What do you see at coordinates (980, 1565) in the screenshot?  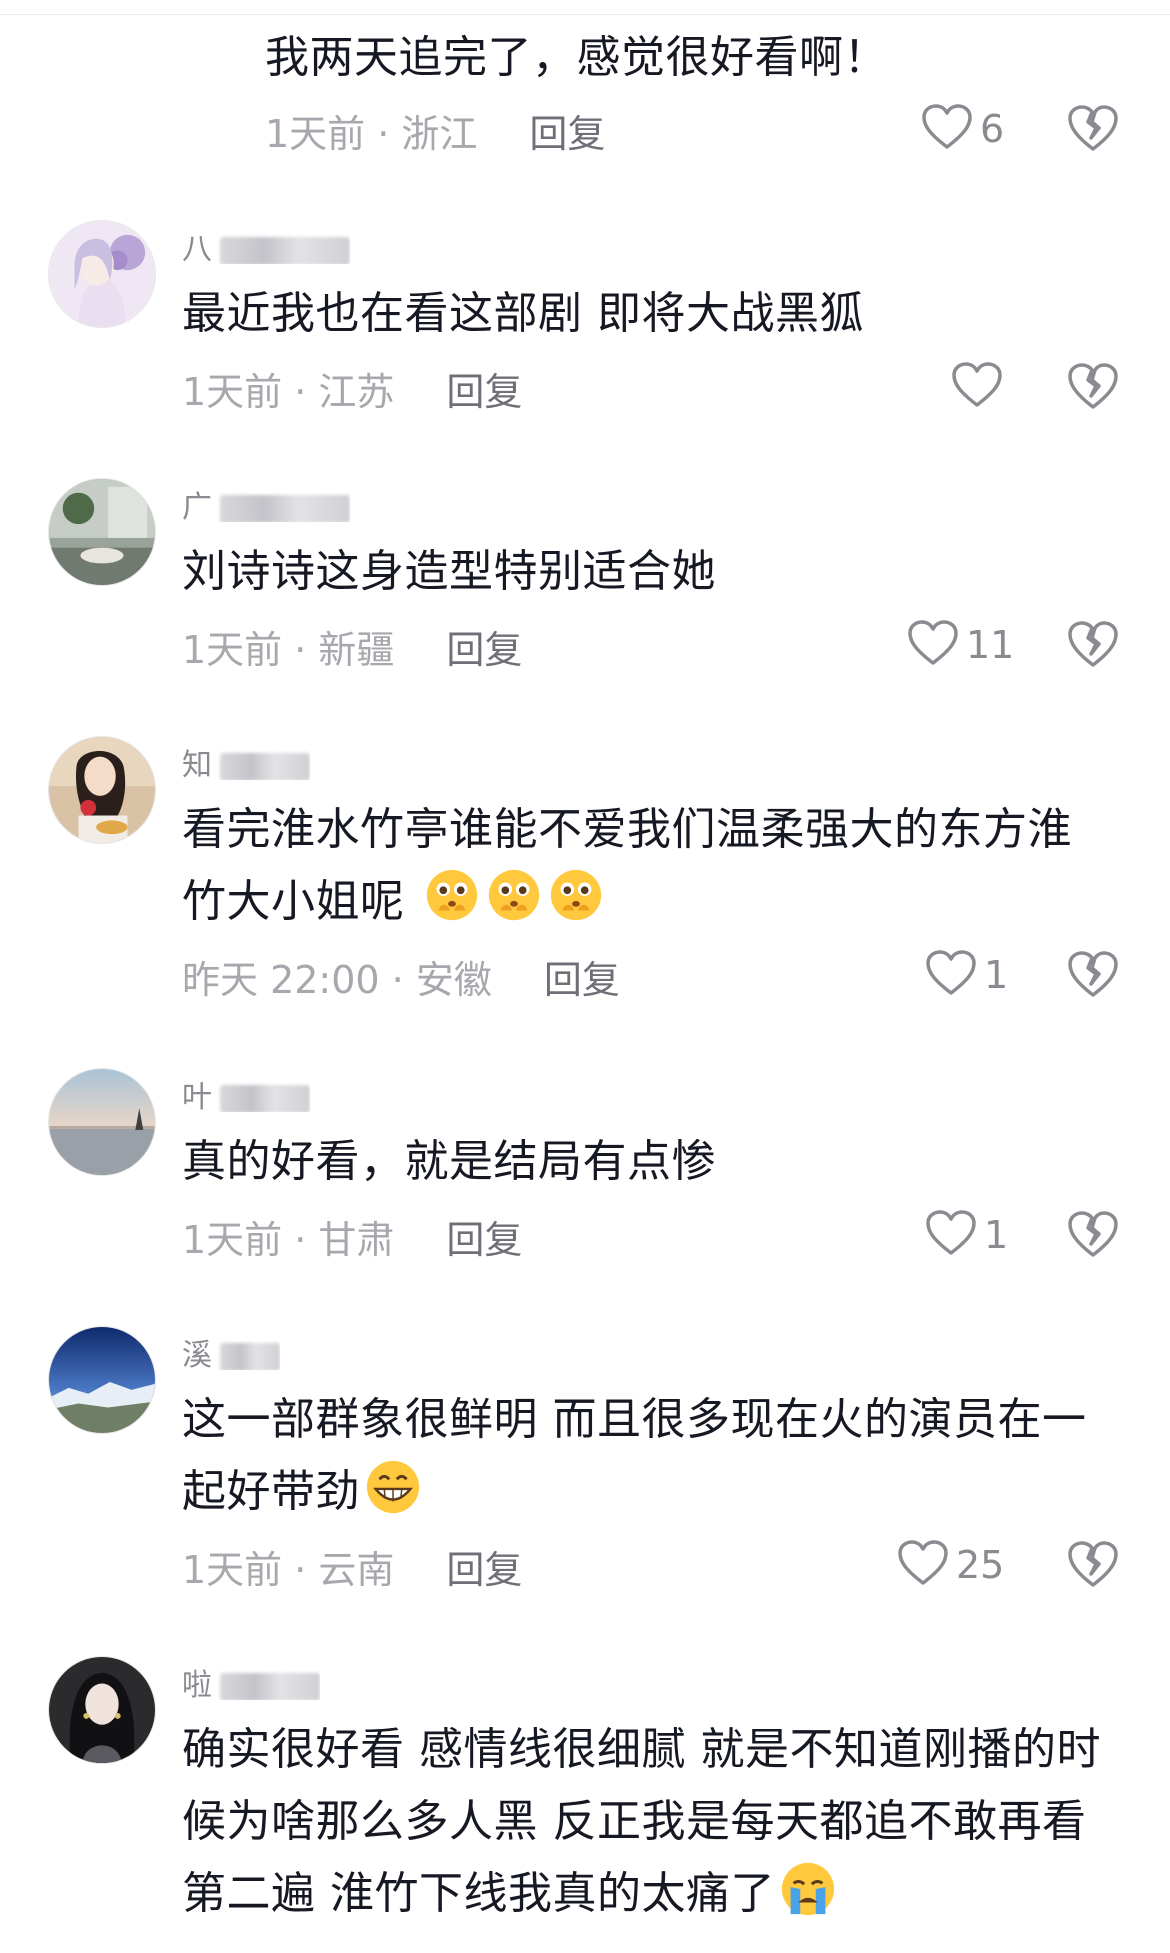 I see `like-count: 25` at bounding box center [980, 1565].